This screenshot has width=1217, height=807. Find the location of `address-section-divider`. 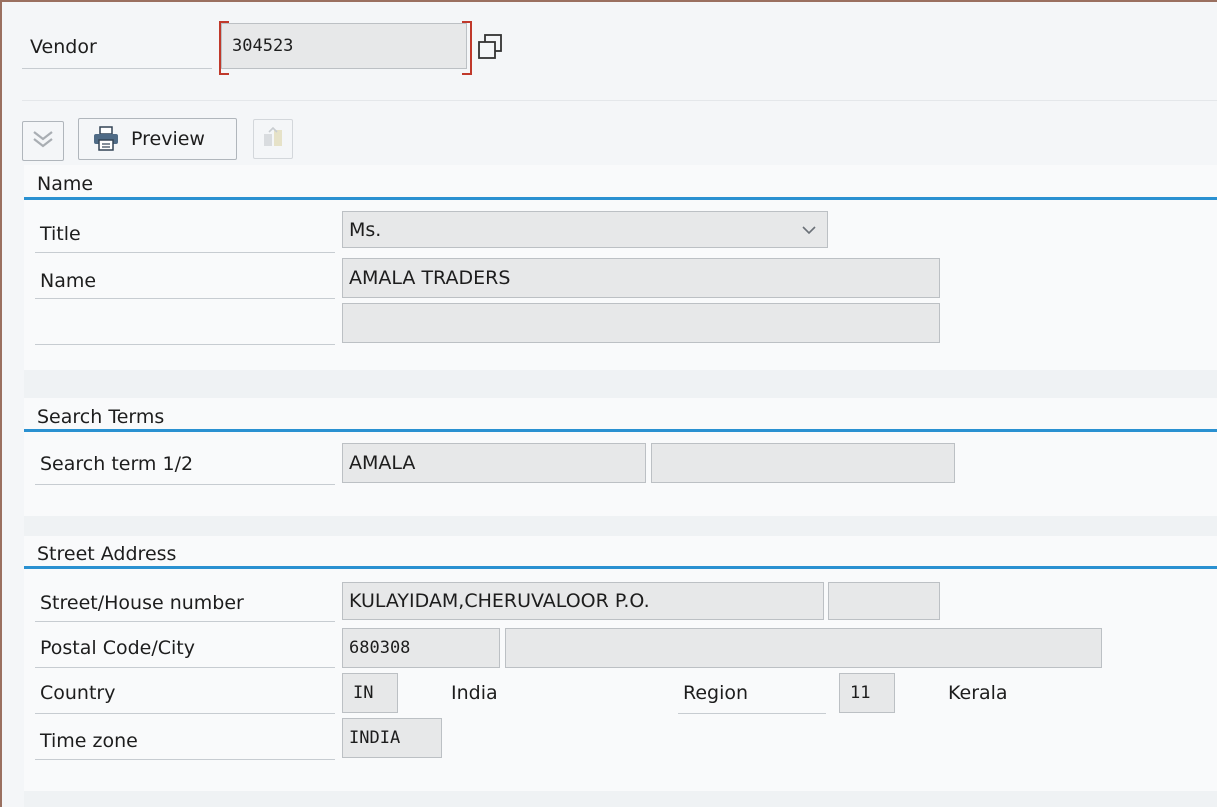

address-section-divider is located at coordinates (620, 567).